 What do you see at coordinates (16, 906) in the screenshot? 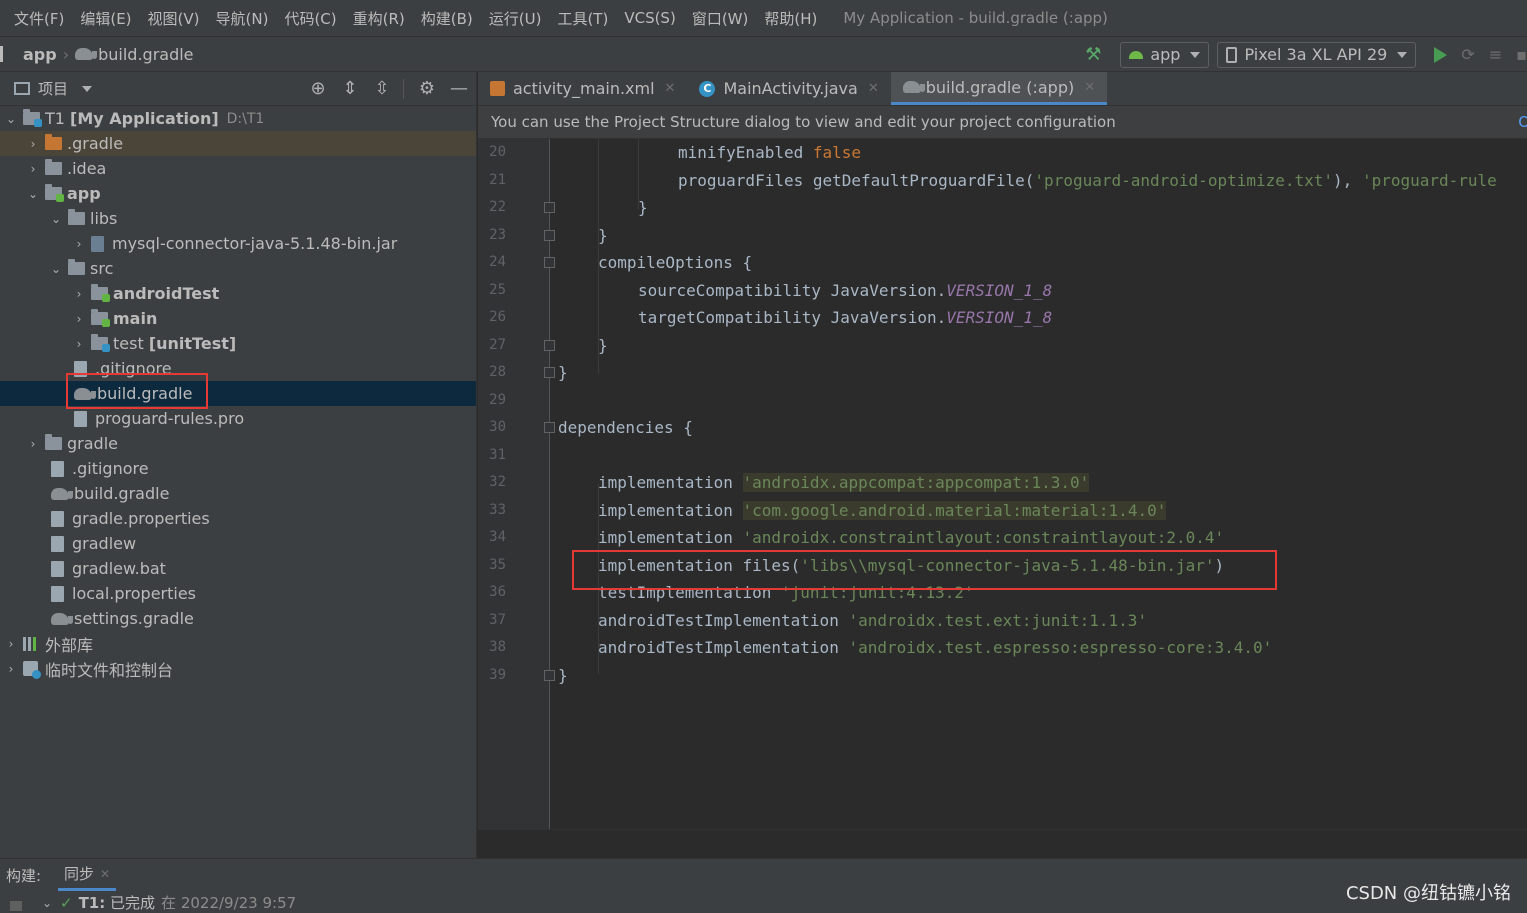
I see `stop-icon` at bounding box center [16, 906].